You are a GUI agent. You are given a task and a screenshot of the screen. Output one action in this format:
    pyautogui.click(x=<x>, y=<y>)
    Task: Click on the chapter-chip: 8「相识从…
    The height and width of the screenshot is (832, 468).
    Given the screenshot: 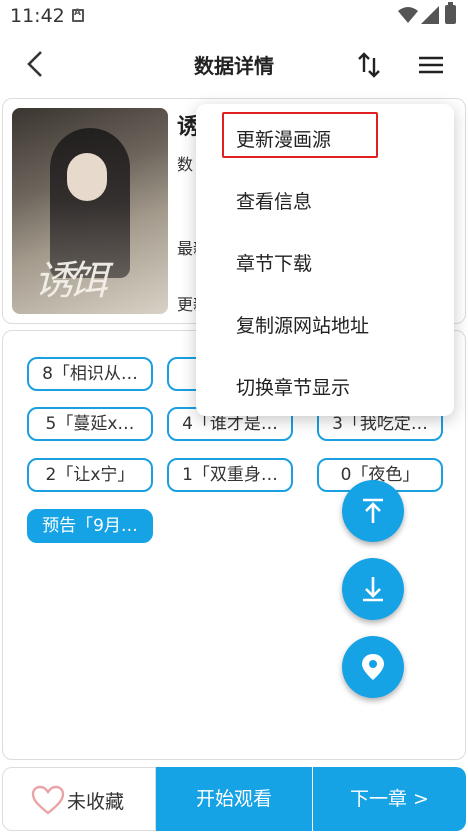 What is the action you would take?
    pyautogui.click(x=90, y=374)
    